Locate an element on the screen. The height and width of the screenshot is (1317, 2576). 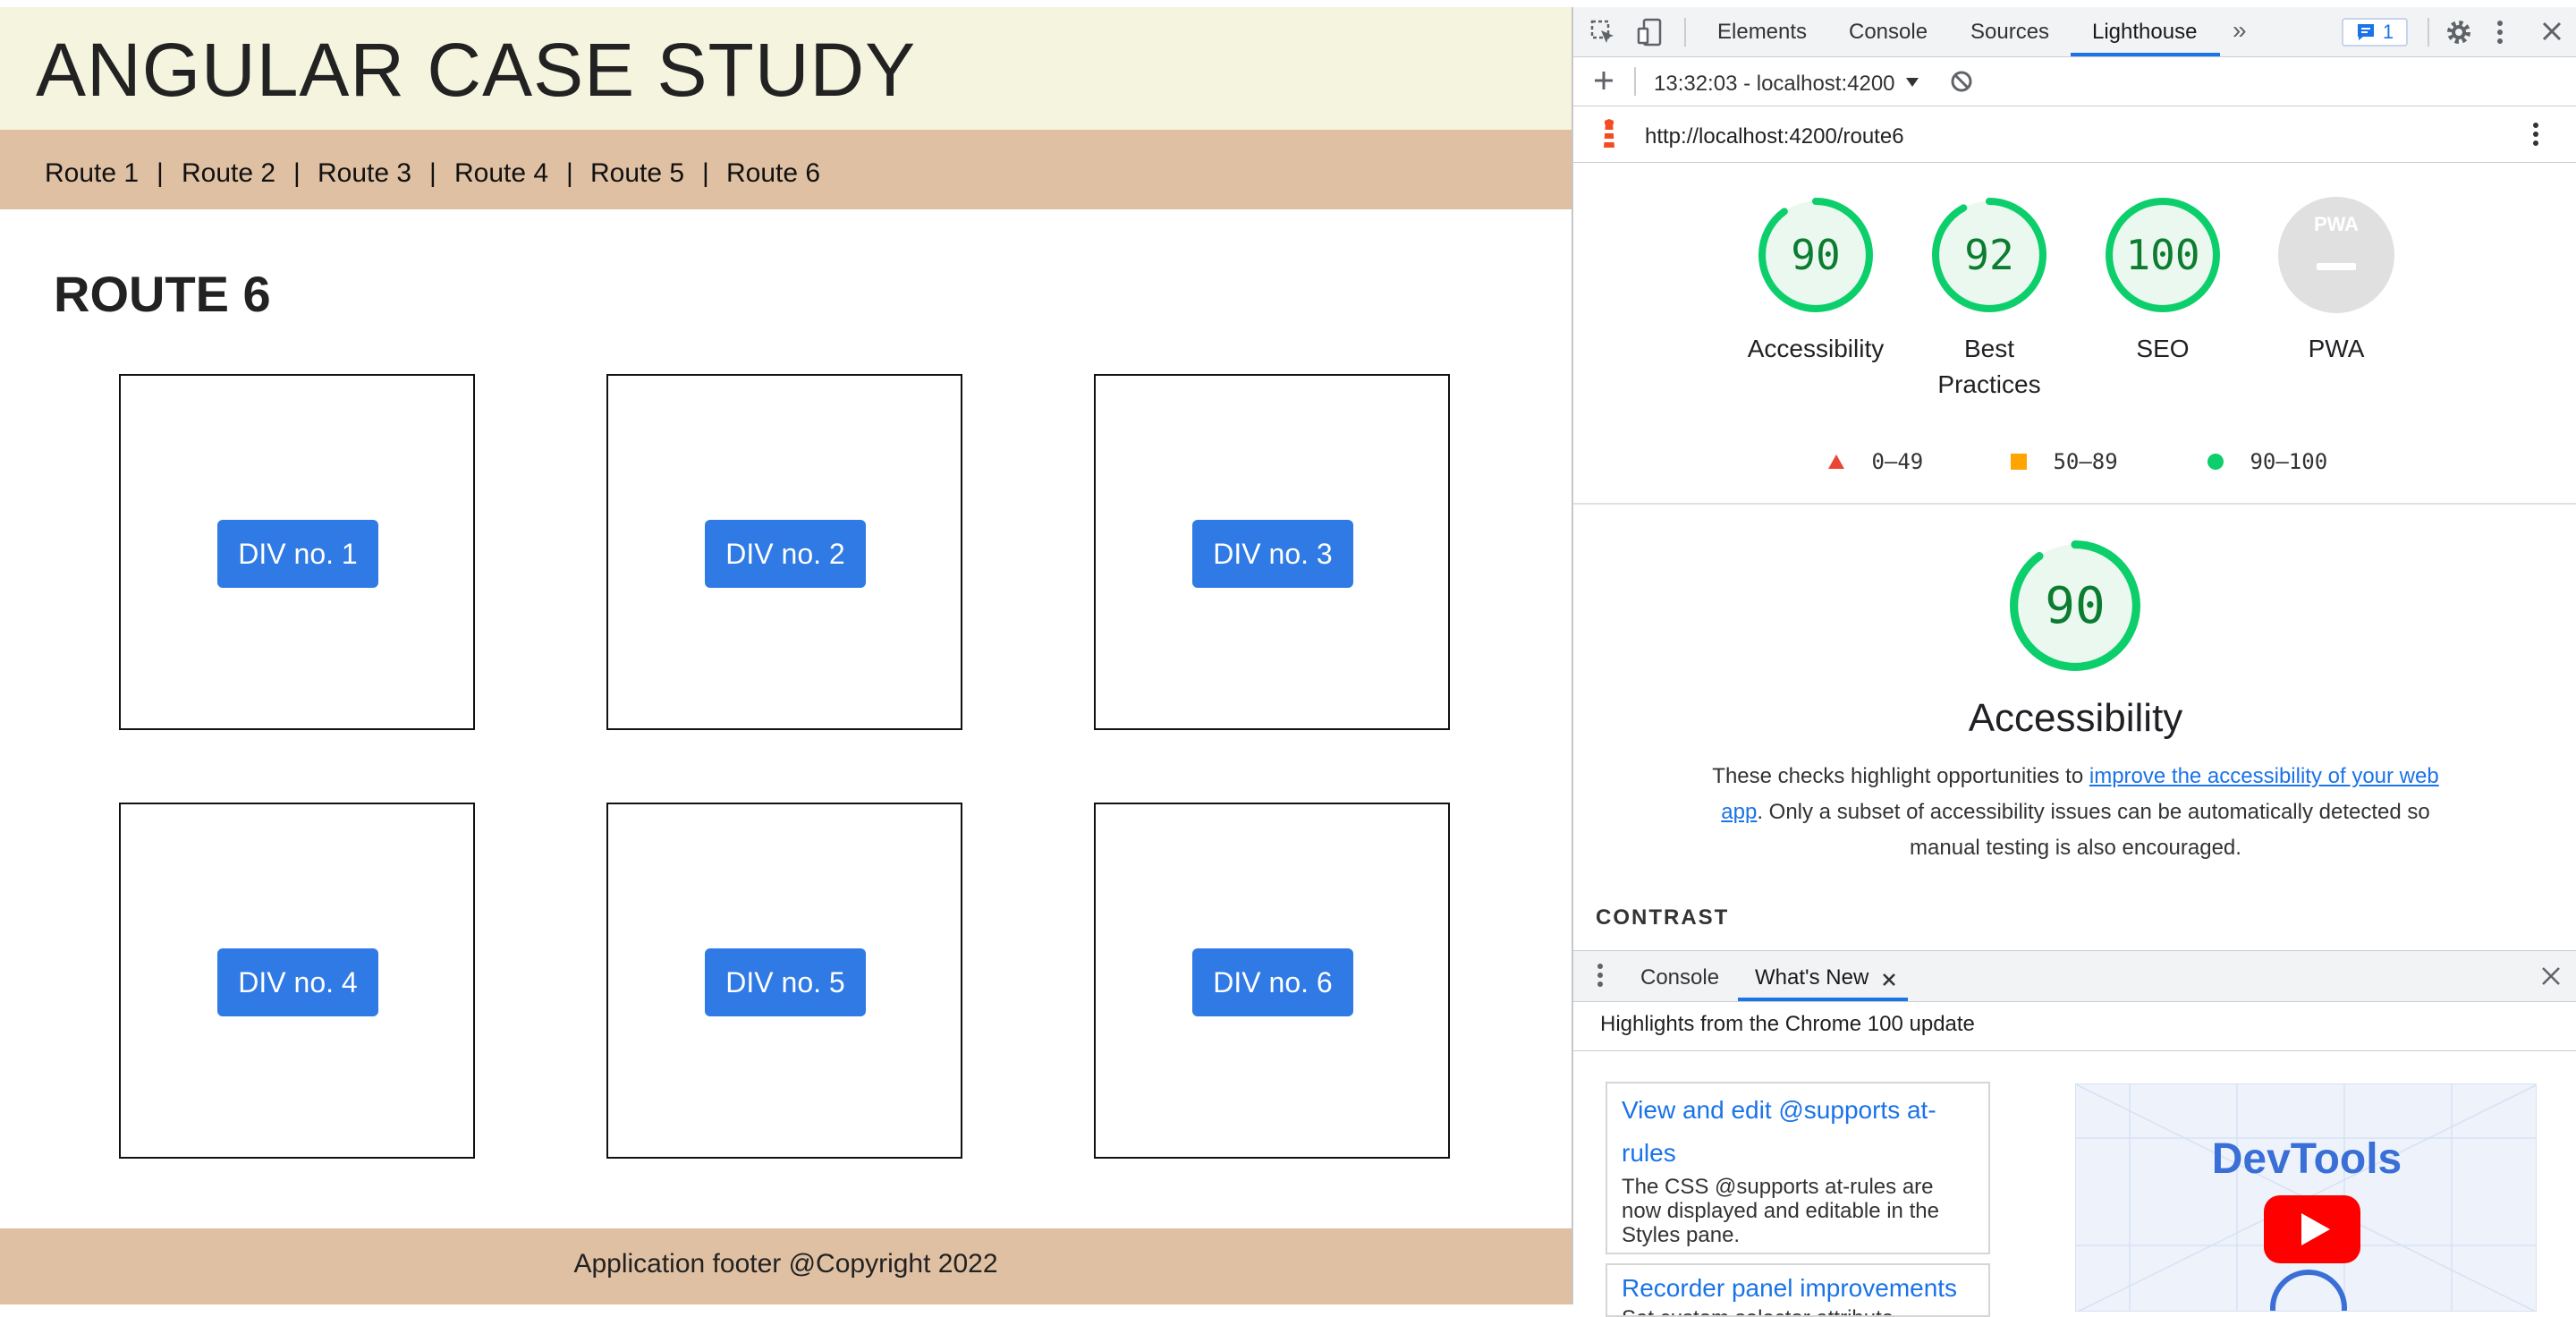
gauge-best-practices: 92 is located at coordinates (1989, 255).